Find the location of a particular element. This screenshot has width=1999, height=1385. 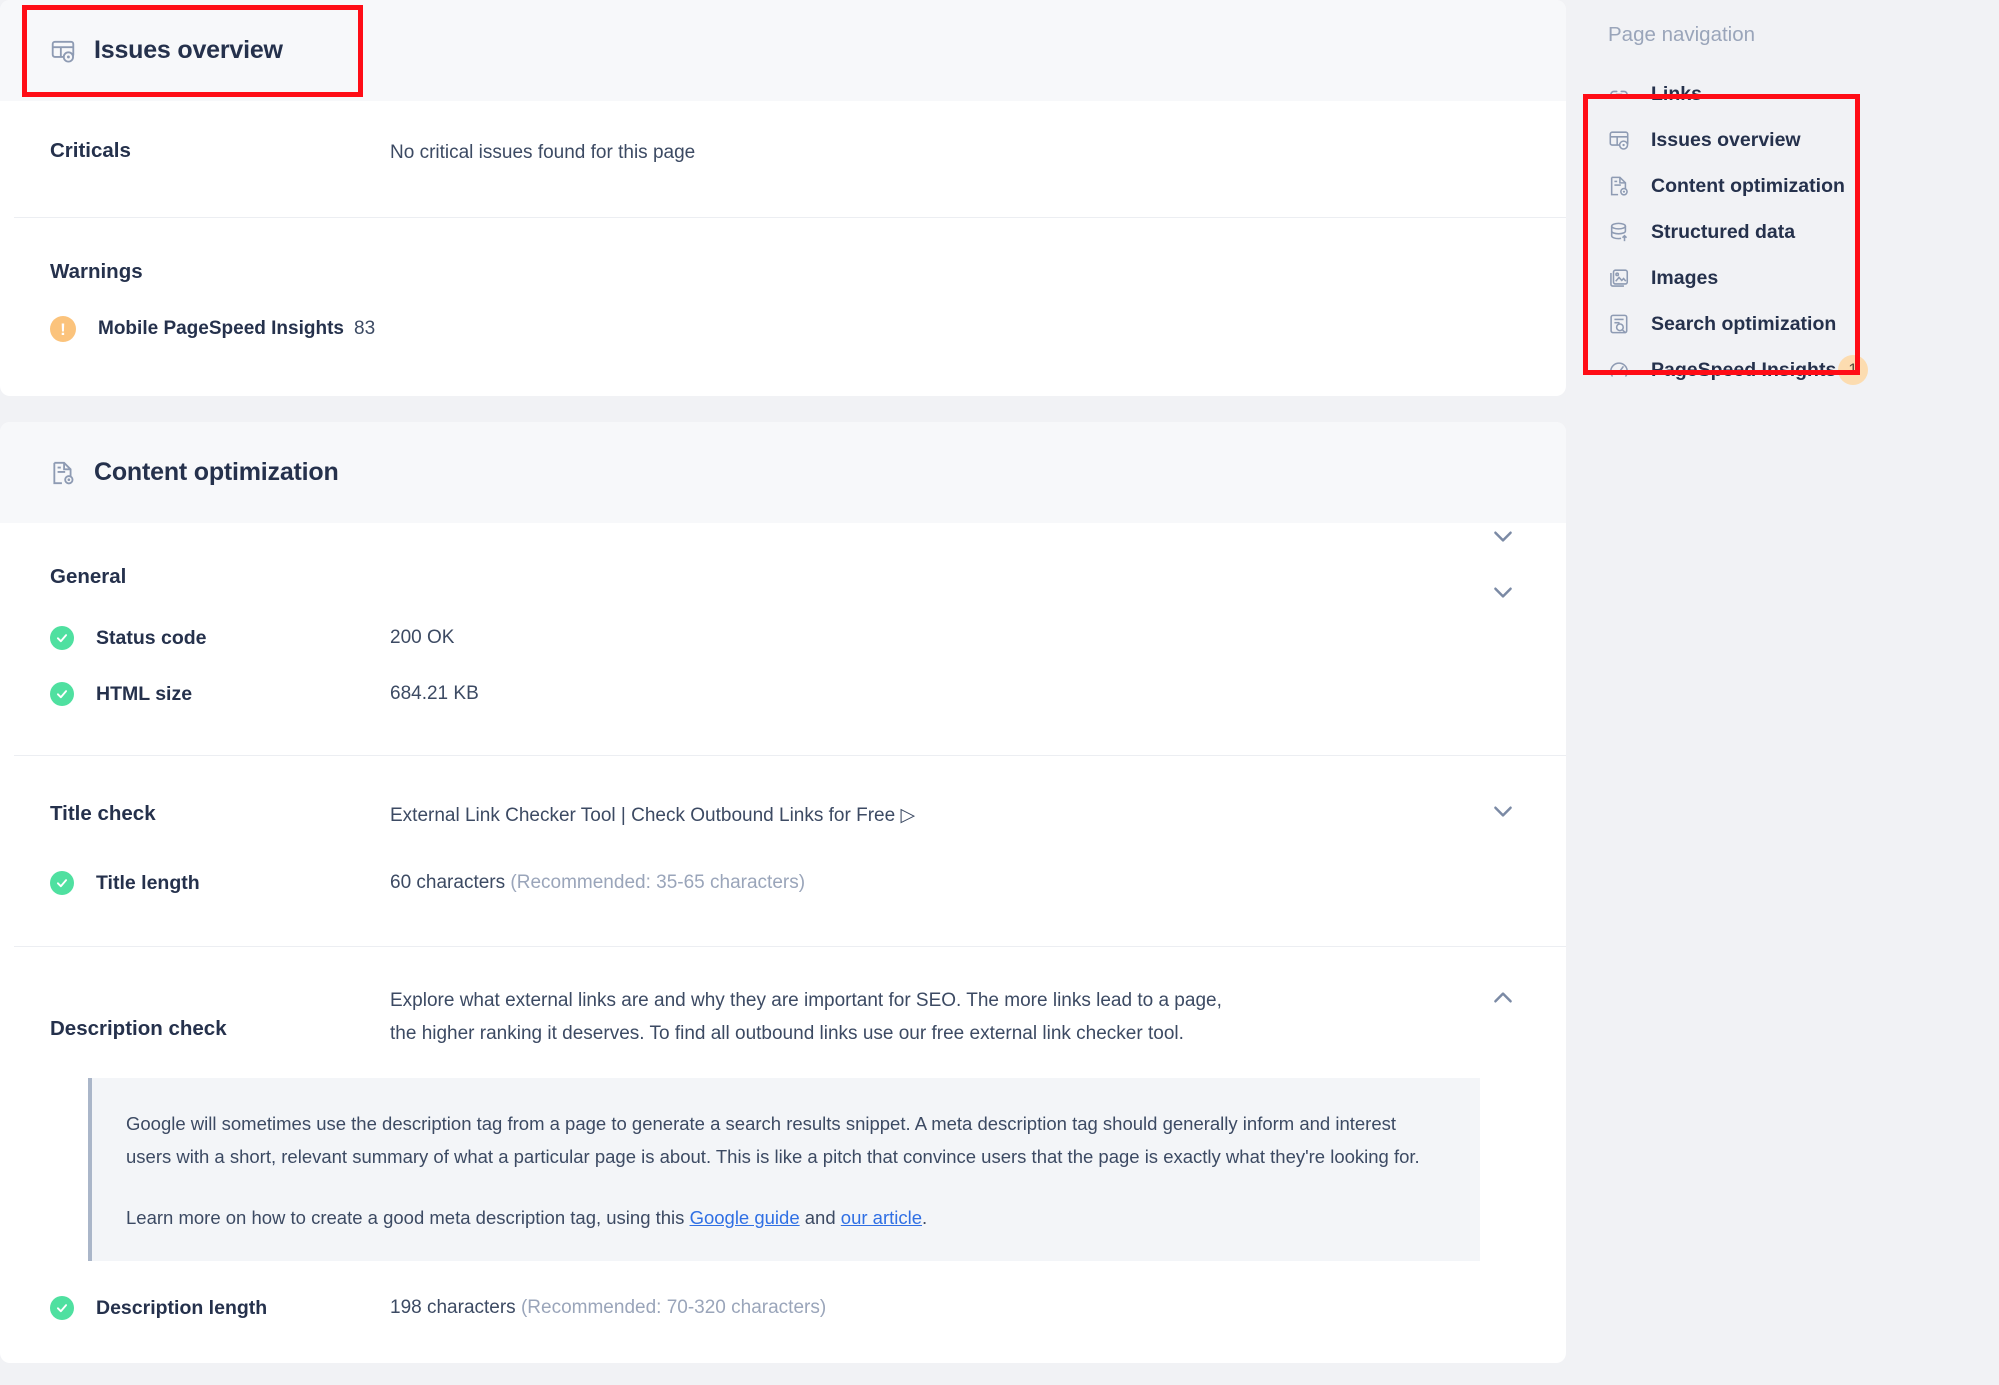

note-mid-text: and is located at coordinates (820, 1218).